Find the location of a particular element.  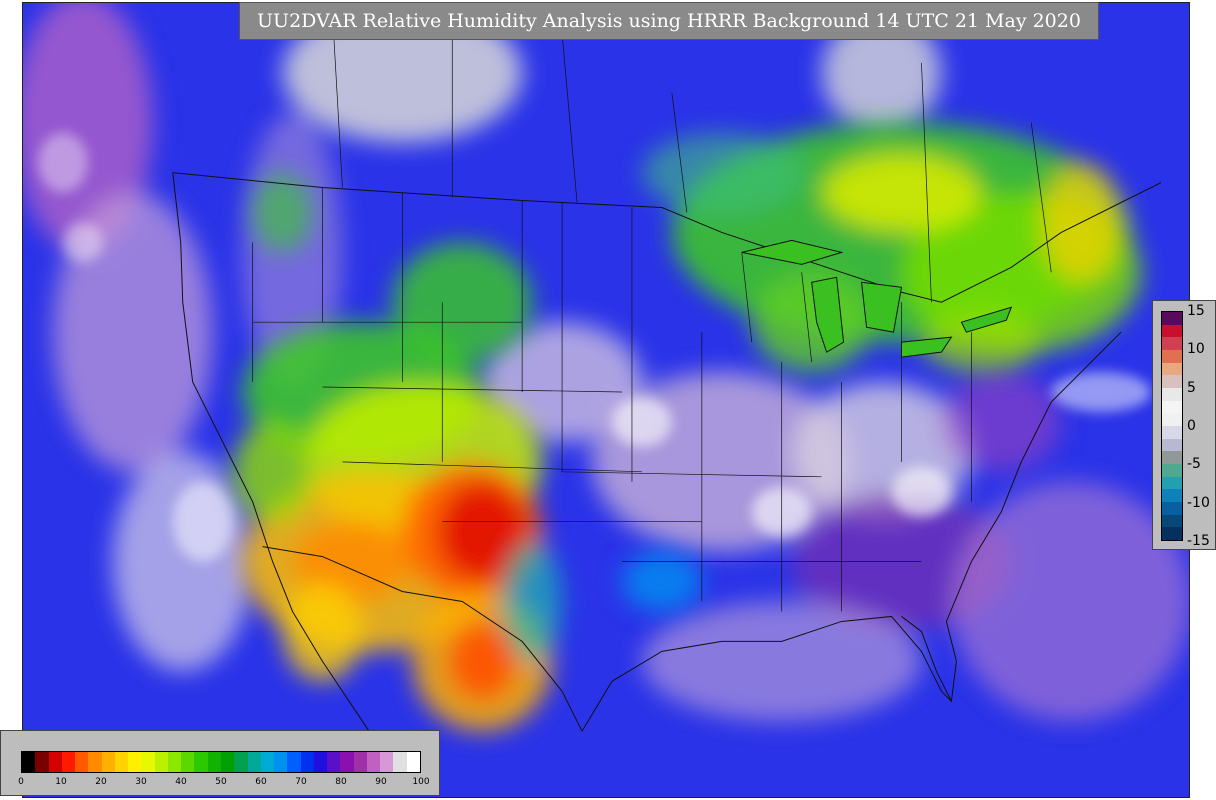

humidity-colorbar-tick: 100 is located at coordinates (421, 782).